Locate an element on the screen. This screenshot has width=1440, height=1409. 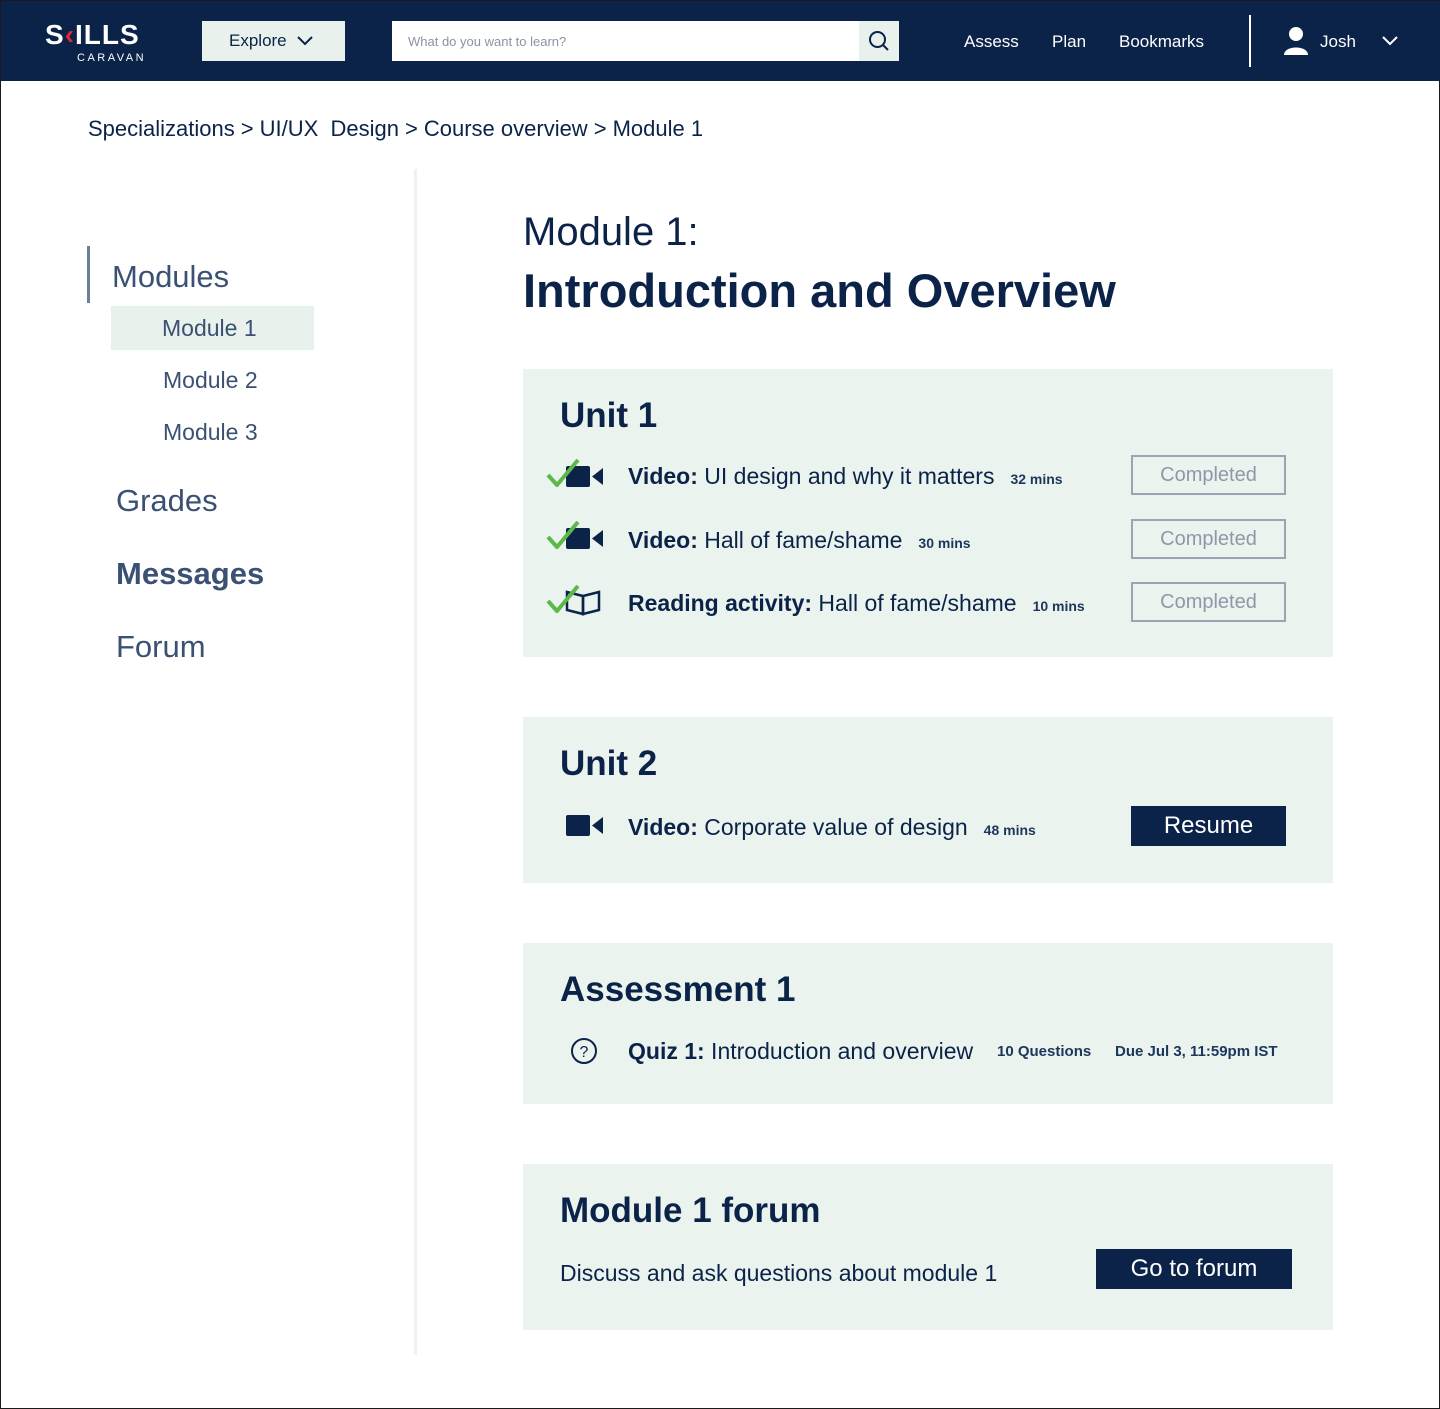
sidebar-item-module-3: Module 3 is located at coordinates (212, 432).